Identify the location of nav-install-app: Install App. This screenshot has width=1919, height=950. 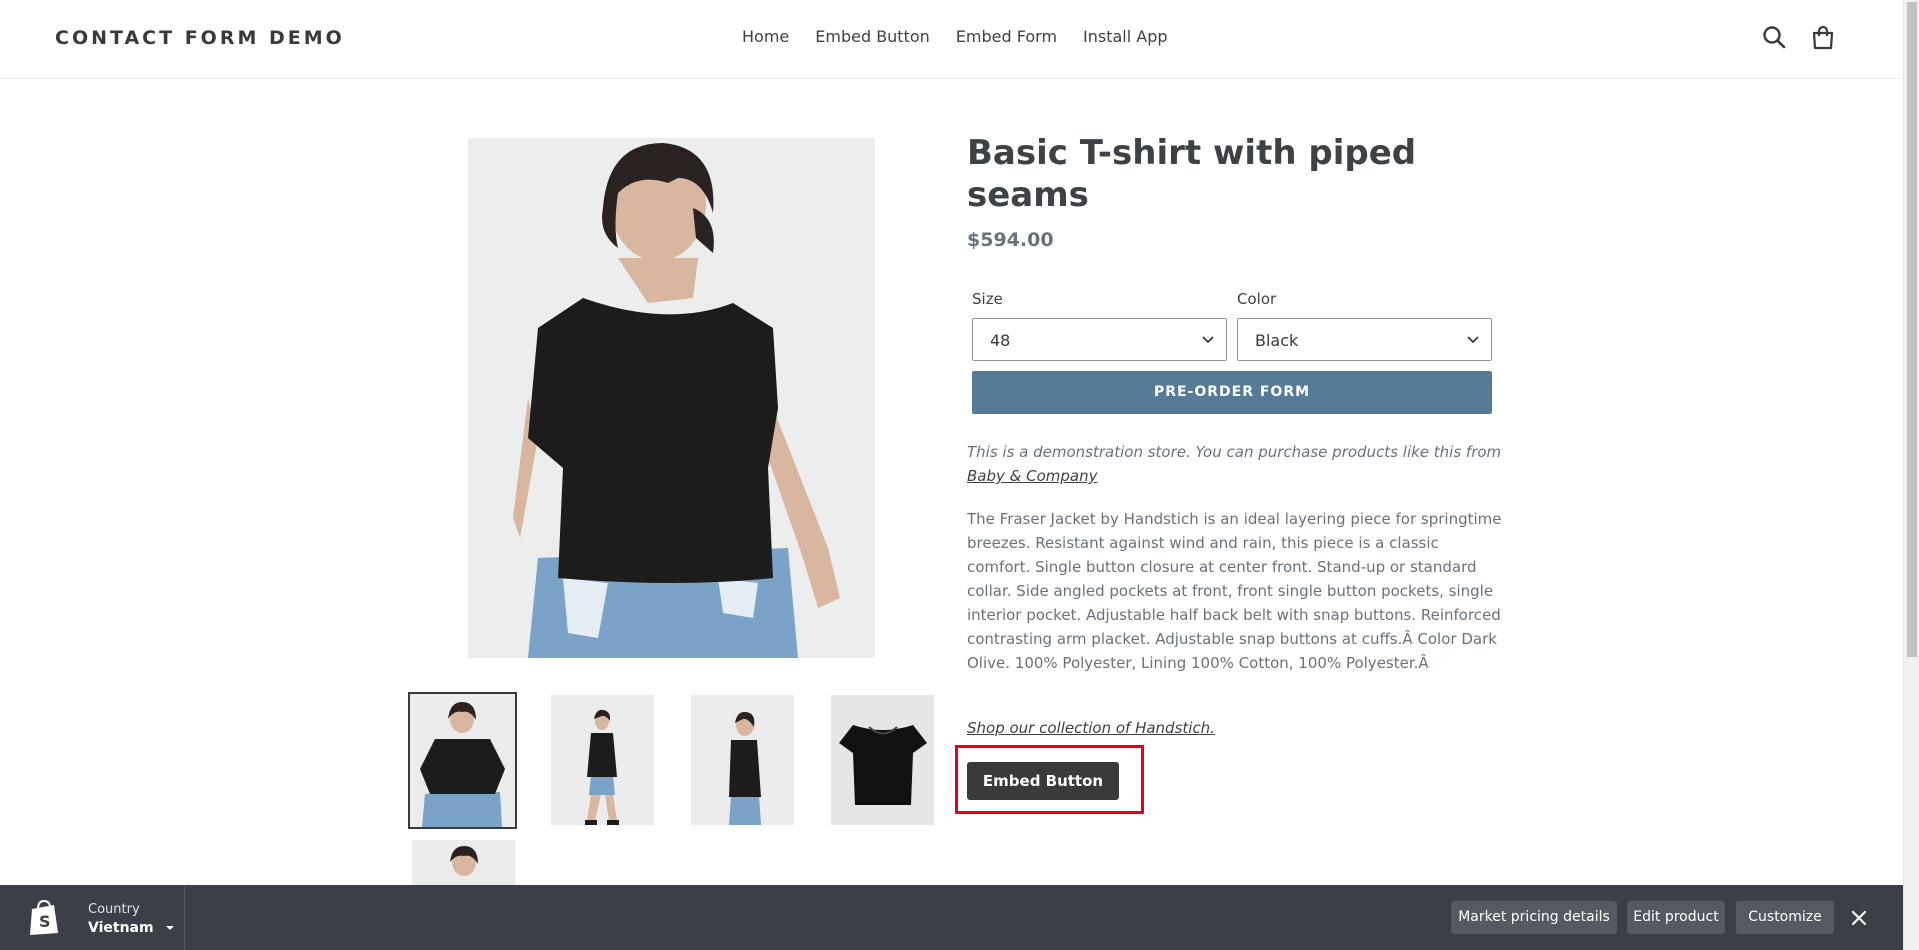
(1125, 36).